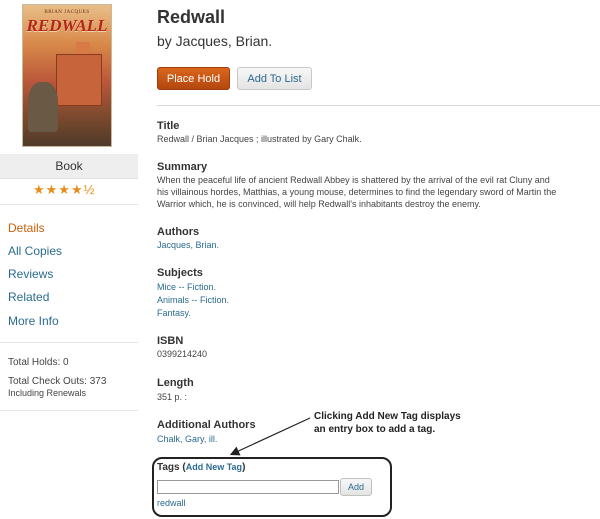 The width and height of the screenshot is (600, 519). I want to click on subject-link: Fantasy., so click(174, 313).